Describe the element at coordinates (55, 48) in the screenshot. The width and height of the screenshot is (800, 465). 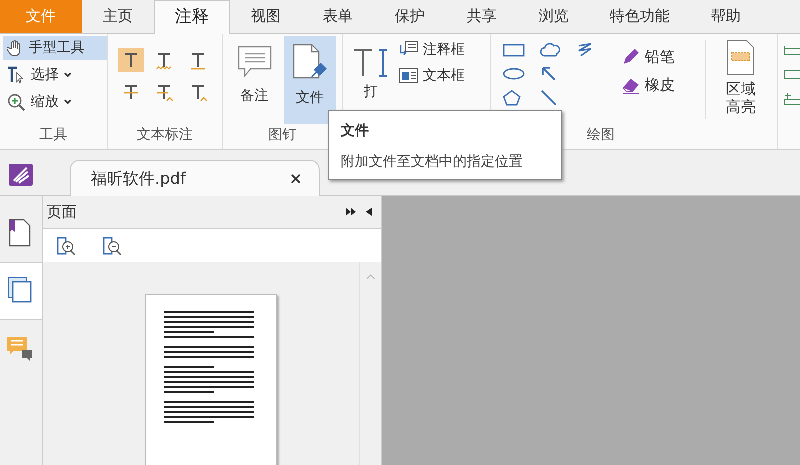
I see `ribbon-tool-button: 手型工具` at that location.